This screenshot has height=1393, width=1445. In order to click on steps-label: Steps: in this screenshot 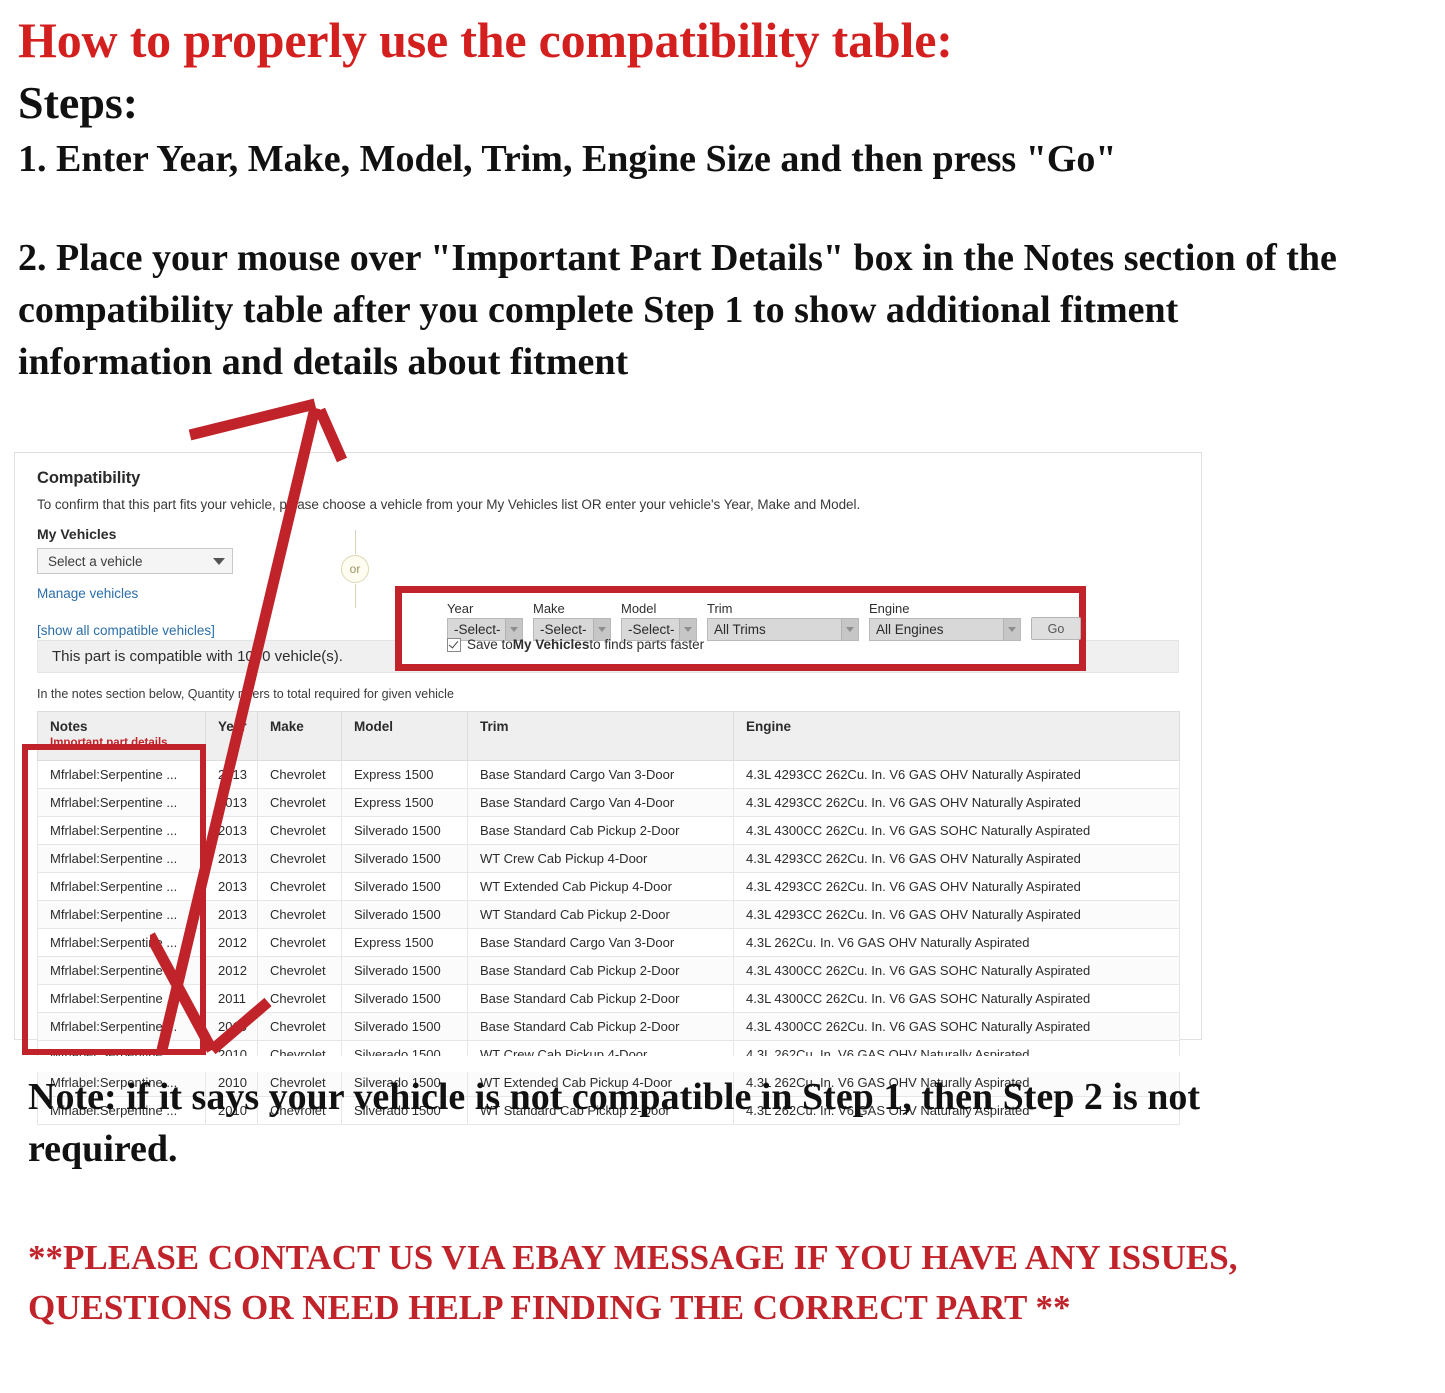, I will do `click(78, 102)`.